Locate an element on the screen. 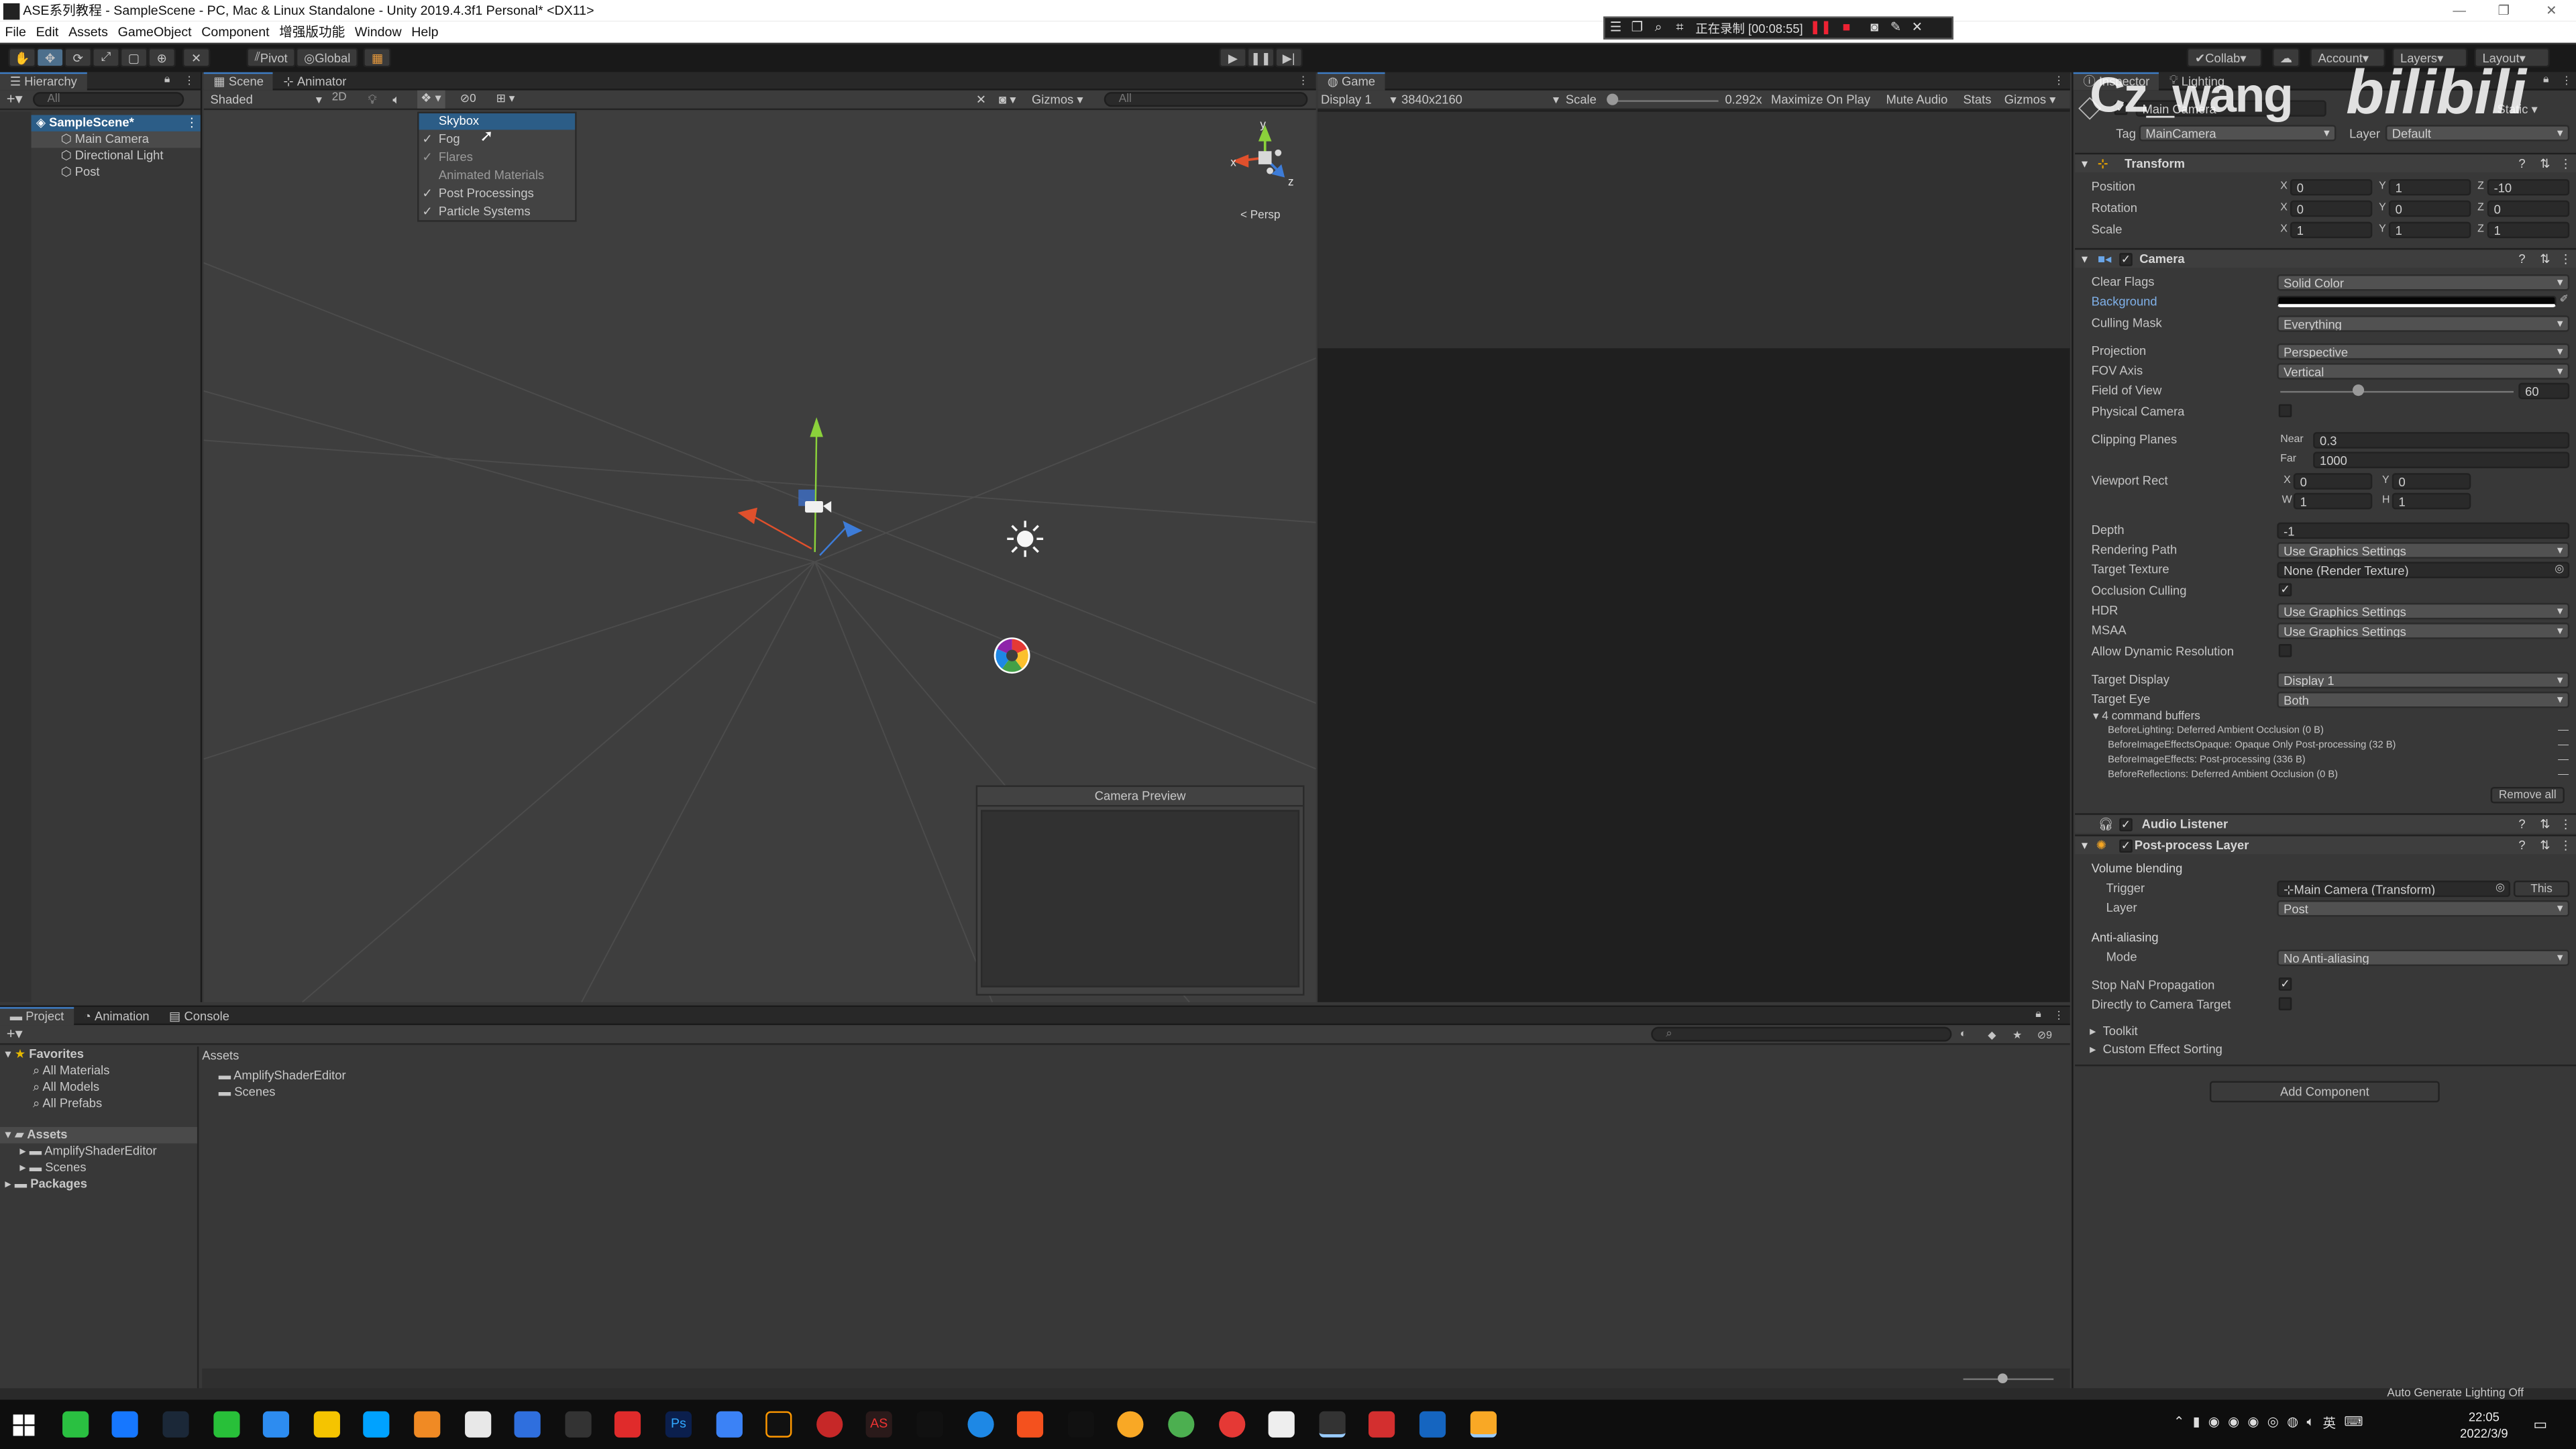 This screenshot has height=1449, width=2576. menu-assets: Assets is located at coordinates (88, 32).